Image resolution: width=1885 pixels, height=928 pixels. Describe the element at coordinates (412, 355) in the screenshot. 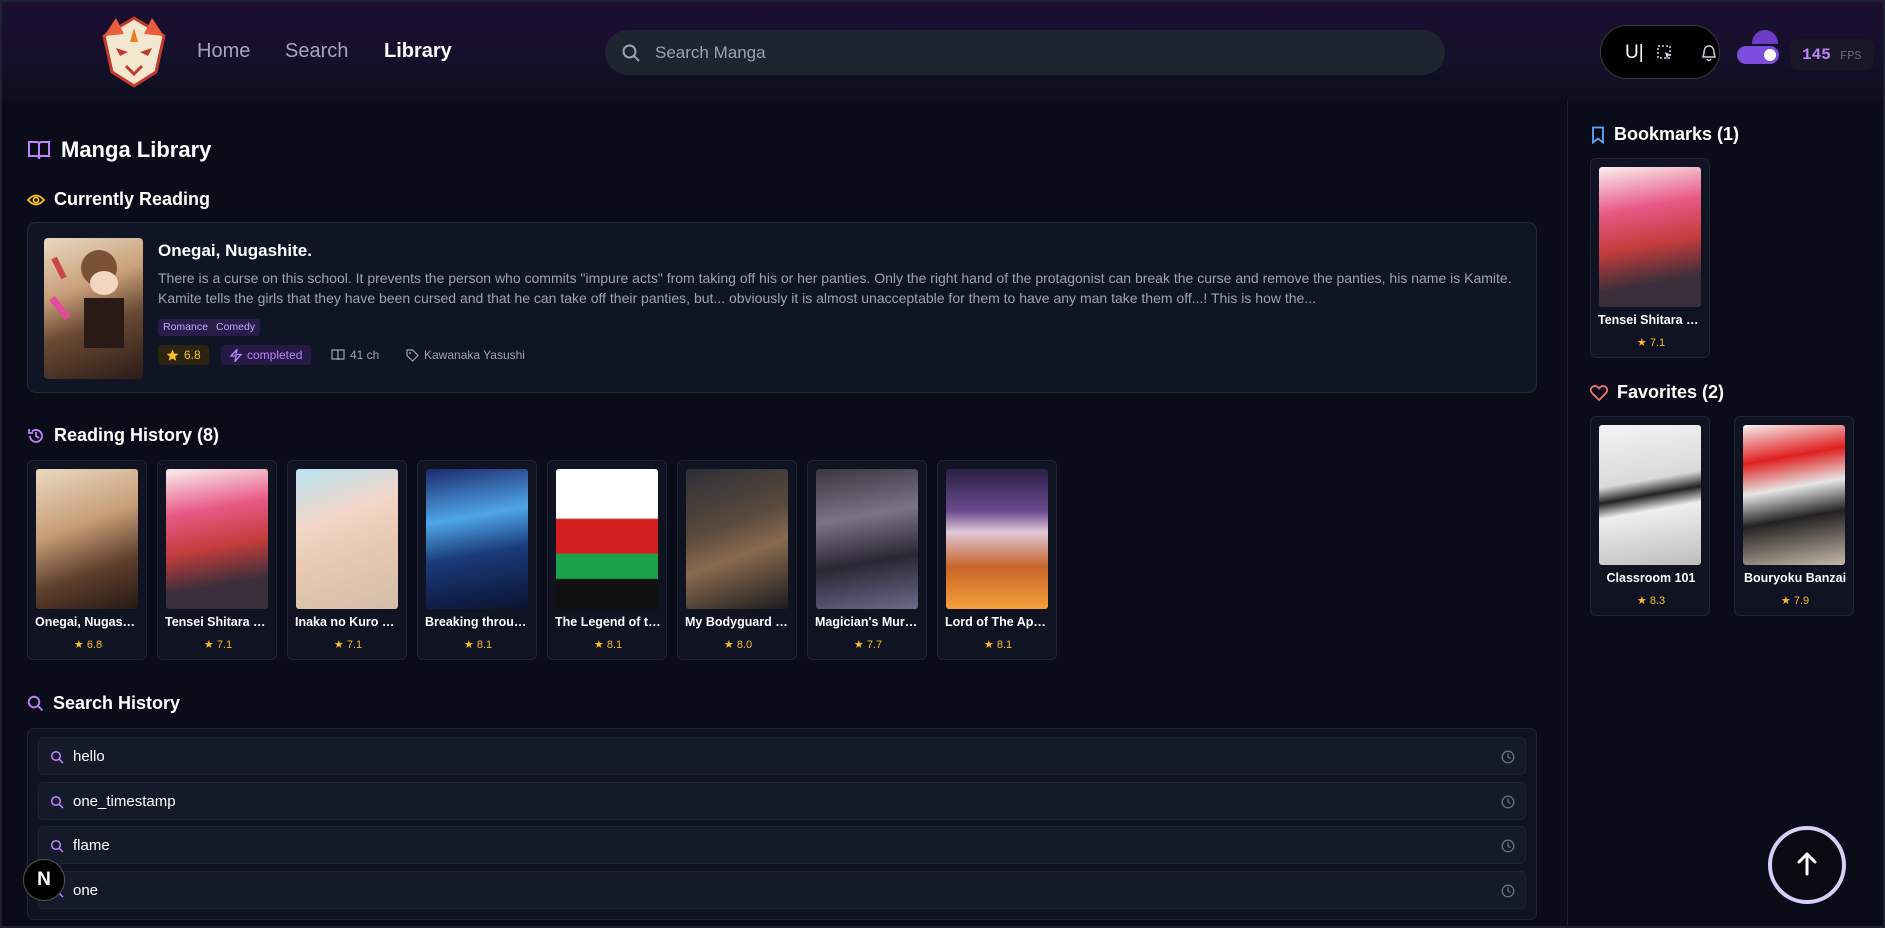

I see `tag-icon` at that location.